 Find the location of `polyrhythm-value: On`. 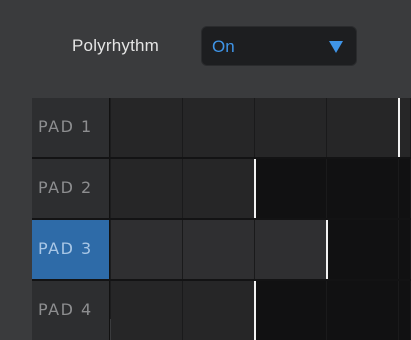

polyrhythm-value: On is located at coordinates (223, 46).